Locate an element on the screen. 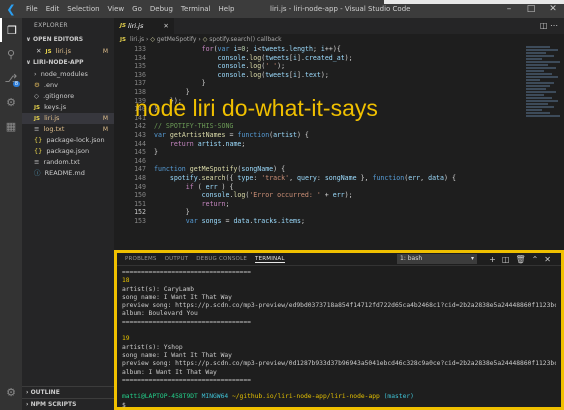 The image size is (564, 410). code-line: 151 return; is located at coordinates (182, 203).